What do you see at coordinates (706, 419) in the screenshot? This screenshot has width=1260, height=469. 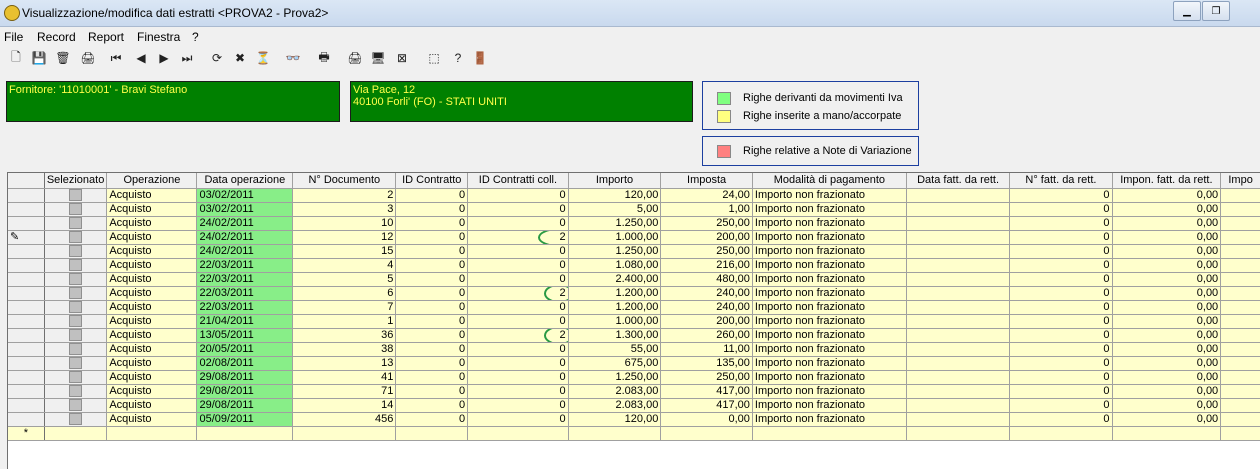 I see `cell-imposta: 0,00` at bounding box center [706, 419].